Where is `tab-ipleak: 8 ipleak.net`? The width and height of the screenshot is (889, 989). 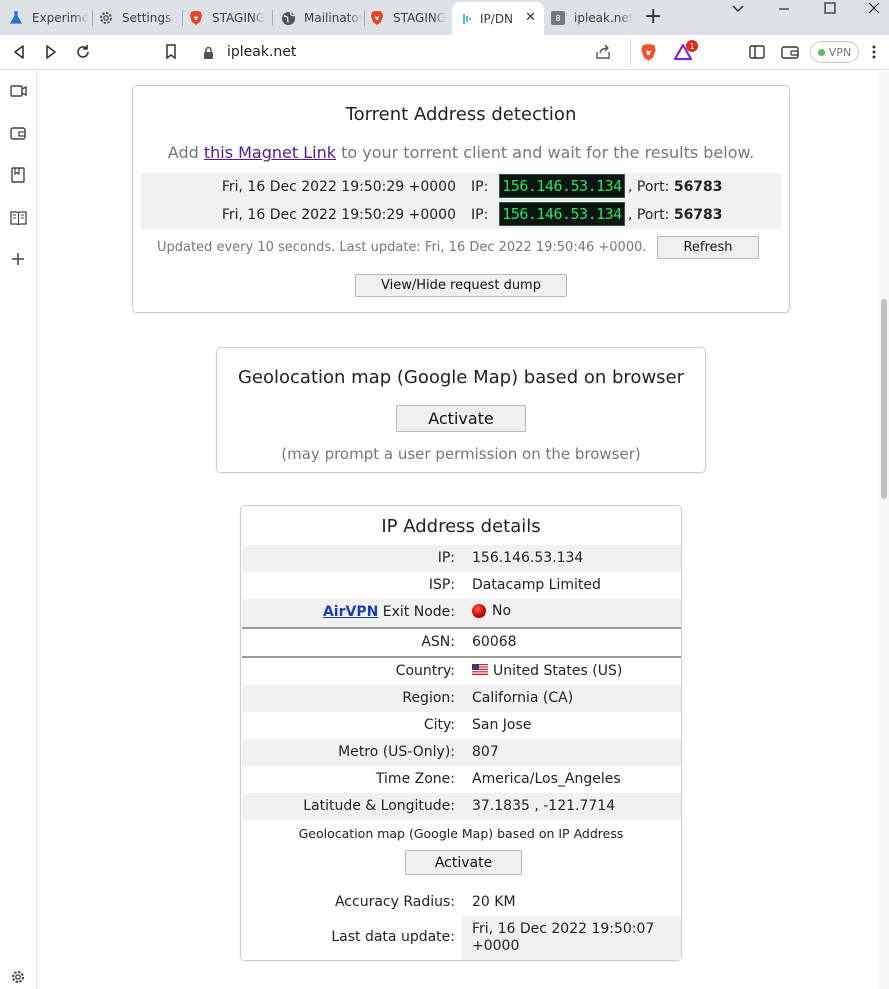 tab-ipleak: 8 ipleak.net is located at coordinates (592, 18).